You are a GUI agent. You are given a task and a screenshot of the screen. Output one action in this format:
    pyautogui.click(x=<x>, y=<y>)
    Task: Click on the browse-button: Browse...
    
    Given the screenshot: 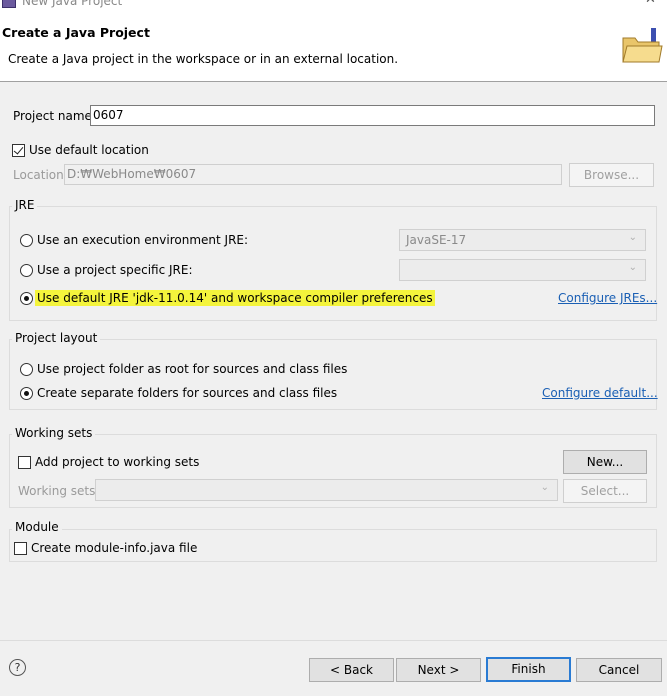 What is the action you would take?
    pyautogui.click(x=611, y=175)
    